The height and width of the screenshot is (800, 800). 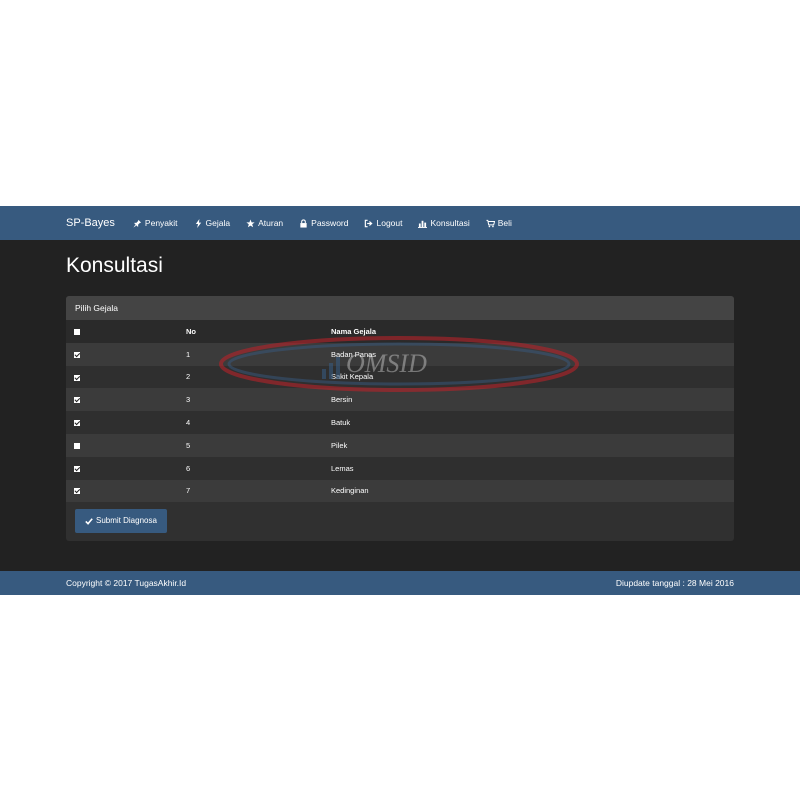 I want to click on nav-item-beli: Beli, so click(x=499, y=223).